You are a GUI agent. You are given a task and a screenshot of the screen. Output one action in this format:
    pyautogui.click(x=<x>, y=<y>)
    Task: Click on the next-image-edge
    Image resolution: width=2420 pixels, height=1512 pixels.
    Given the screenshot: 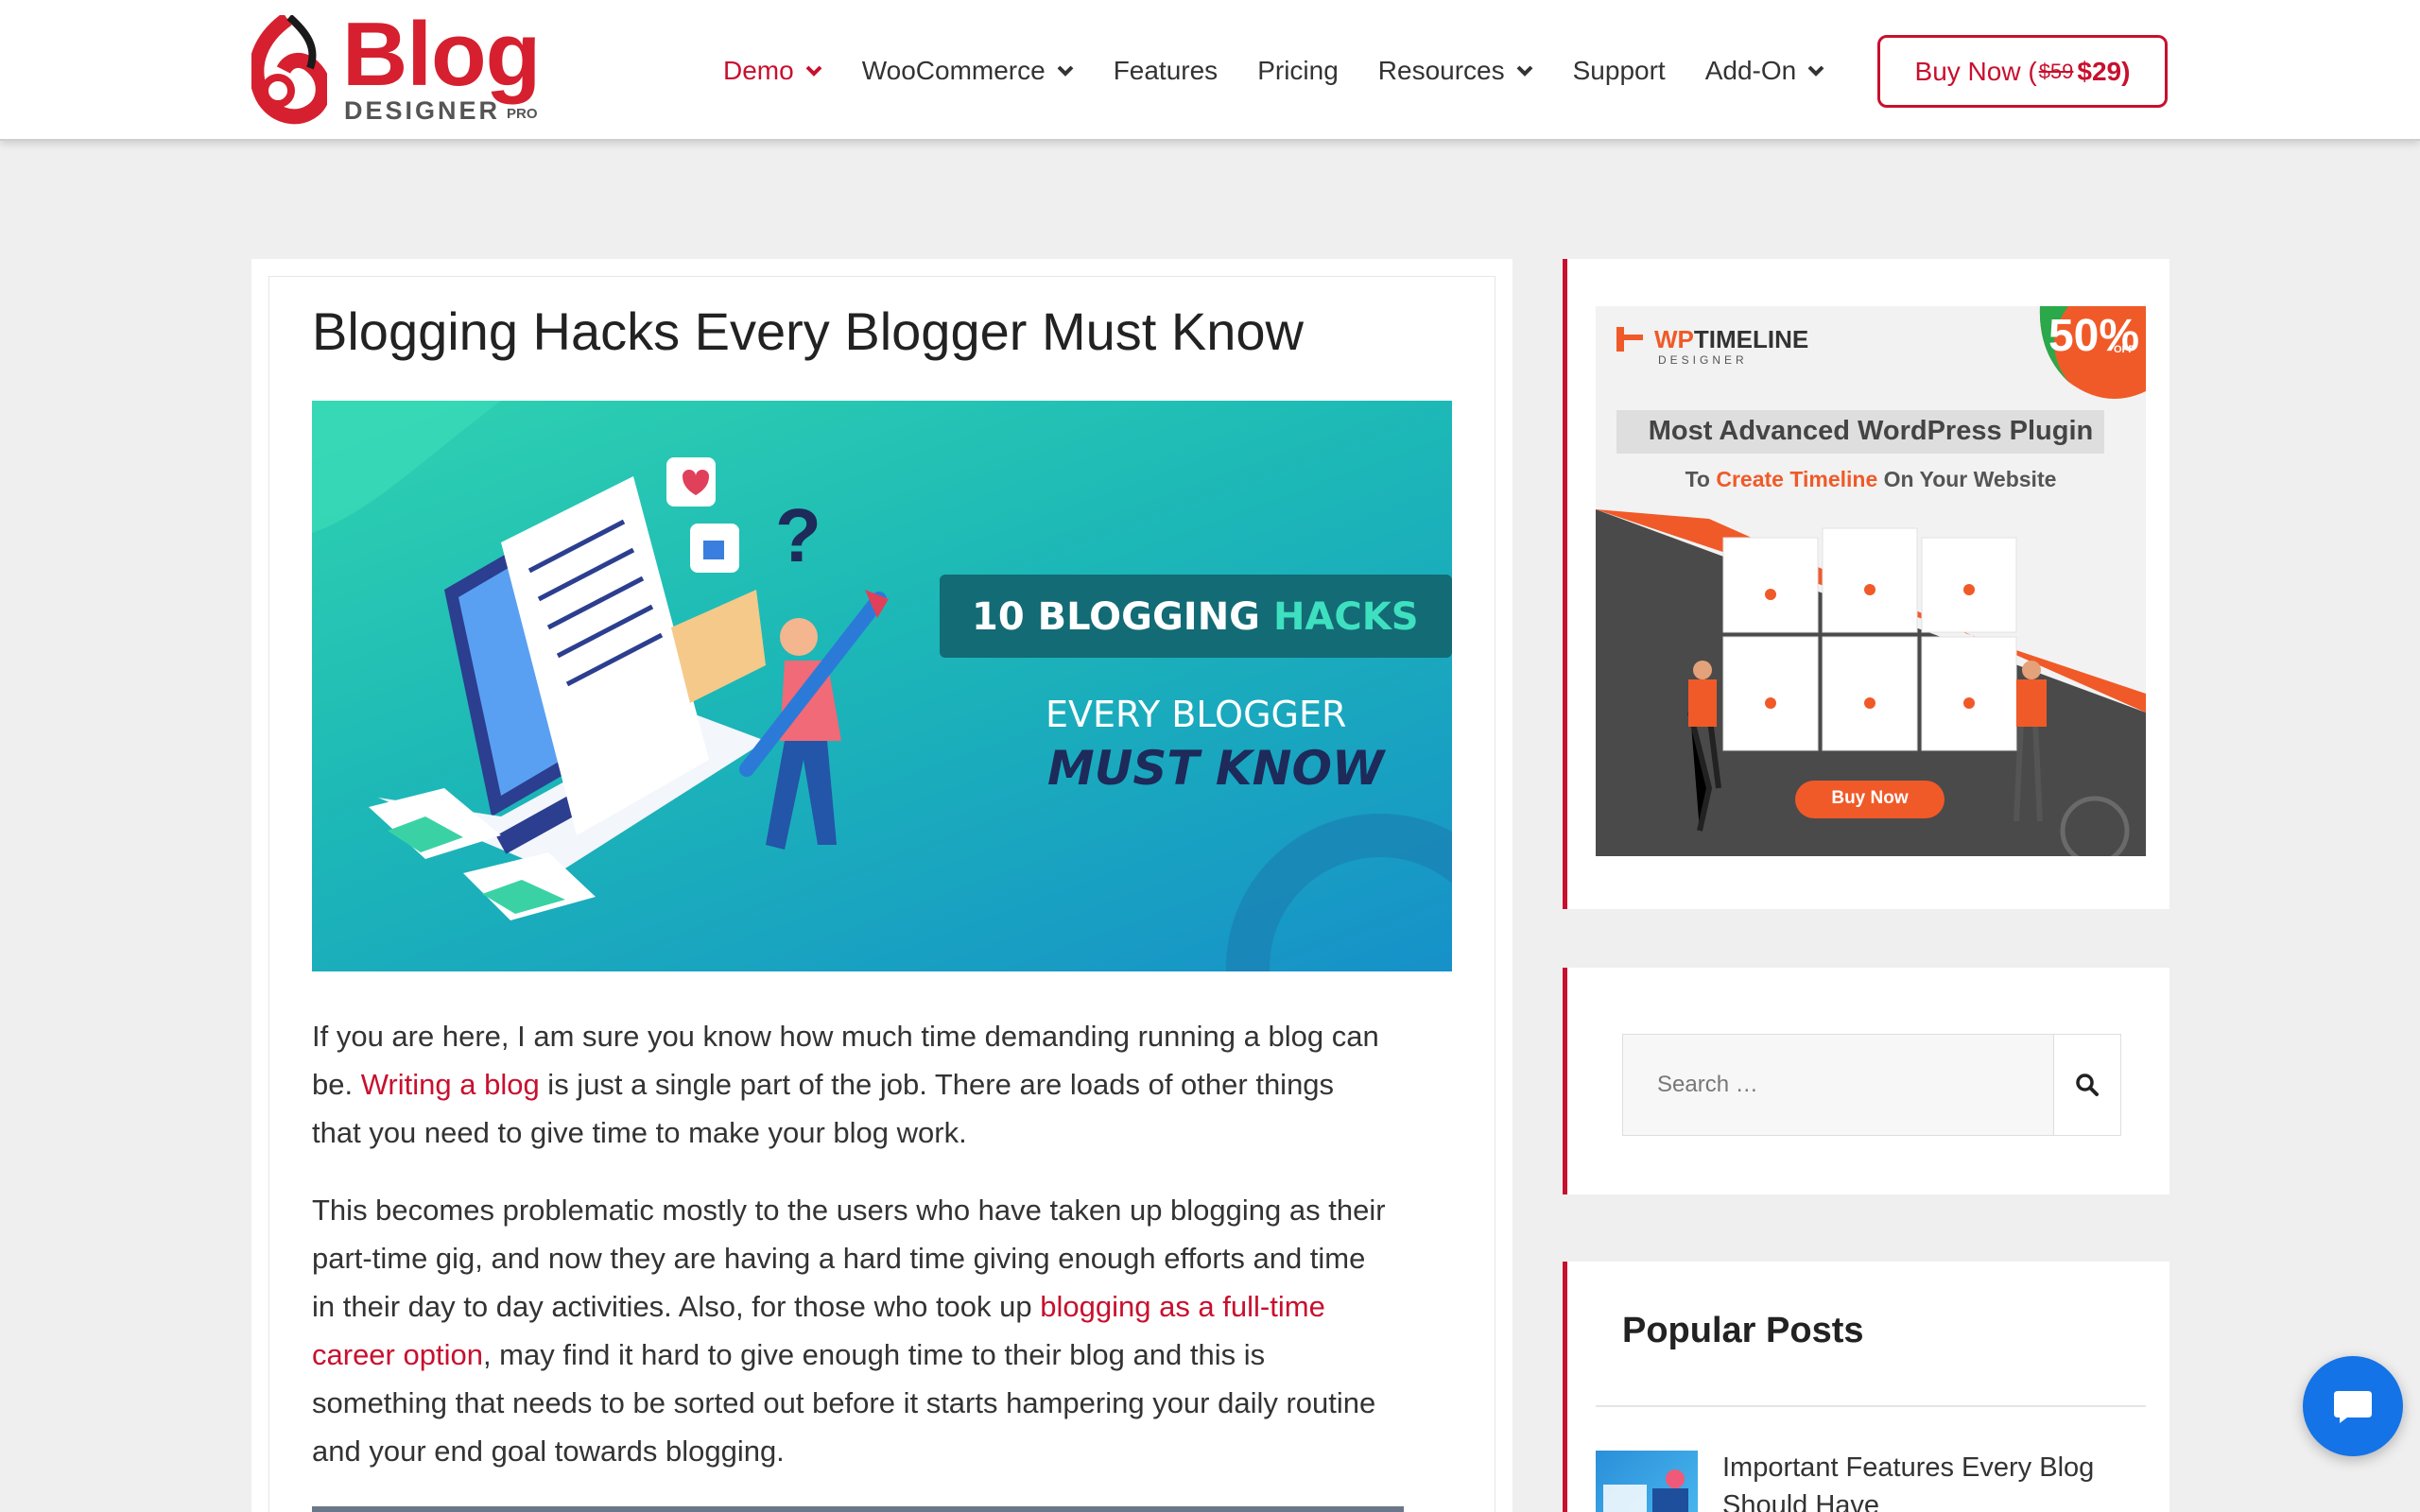 What is the action you would take?
    pyautogui.click(x=858, y=1509)
    